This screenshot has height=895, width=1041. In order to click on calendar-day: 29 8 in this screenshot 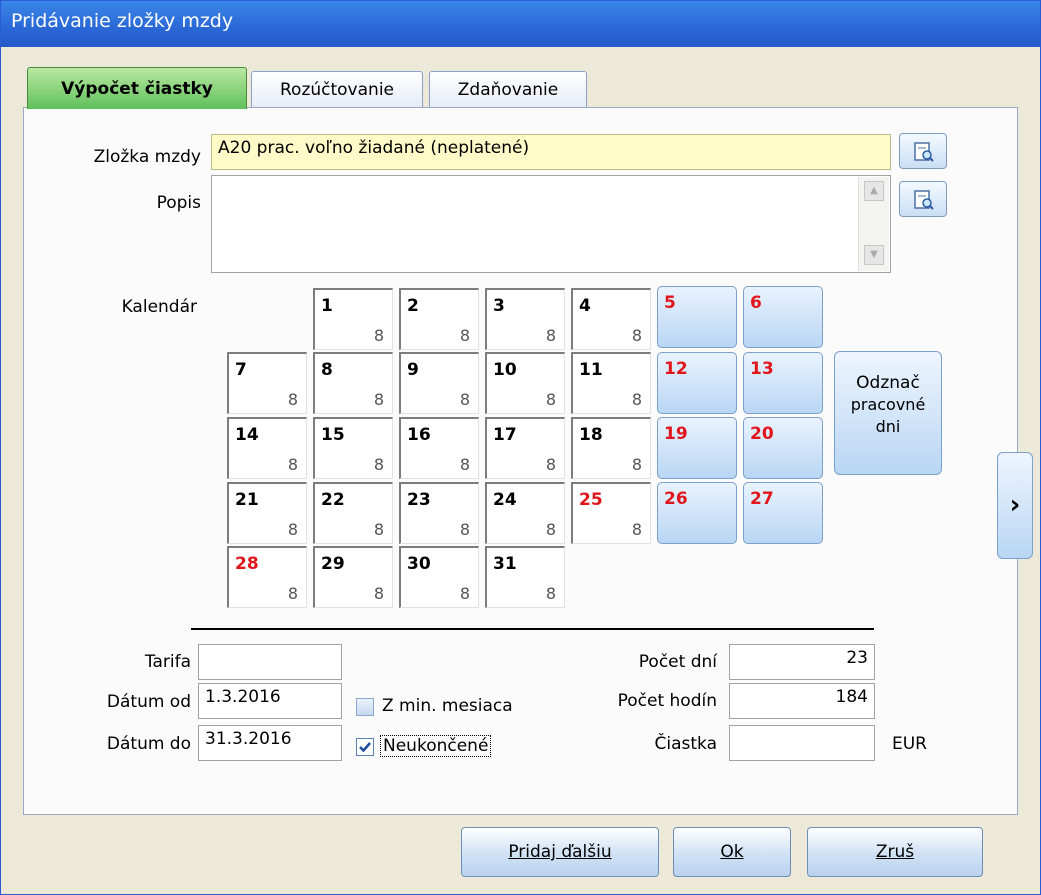, I will do `click(353, 577)`.